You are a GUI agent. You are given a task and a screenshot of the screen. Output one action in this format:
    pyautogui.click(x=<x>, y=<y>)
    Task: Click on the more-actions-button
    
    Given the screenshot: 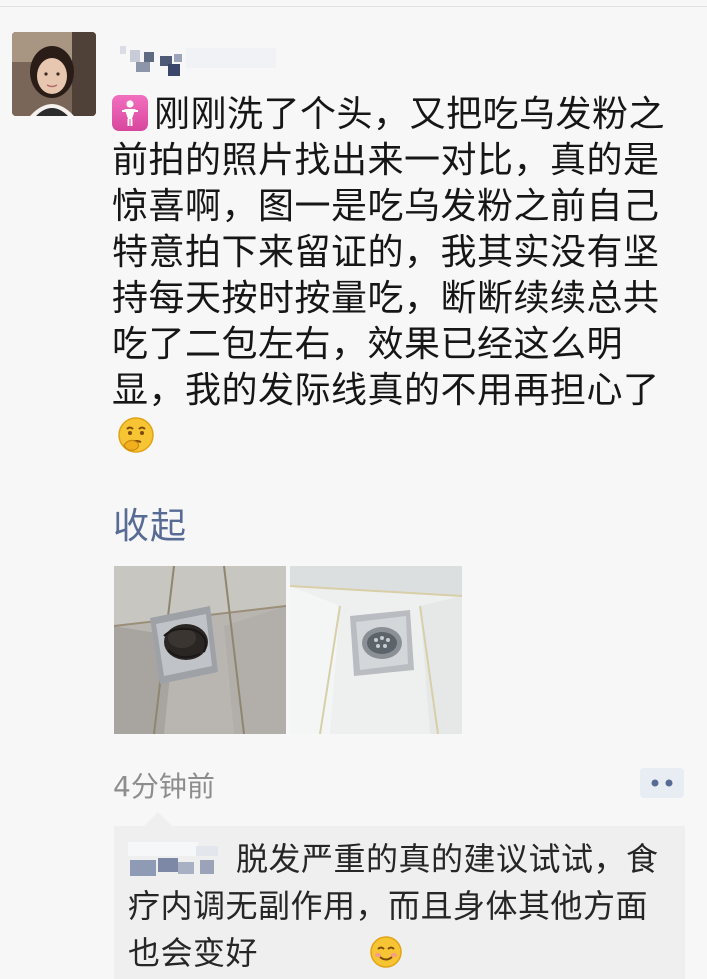 What is the action you would take?
    pyautogui.click(x=662, y=783)
    